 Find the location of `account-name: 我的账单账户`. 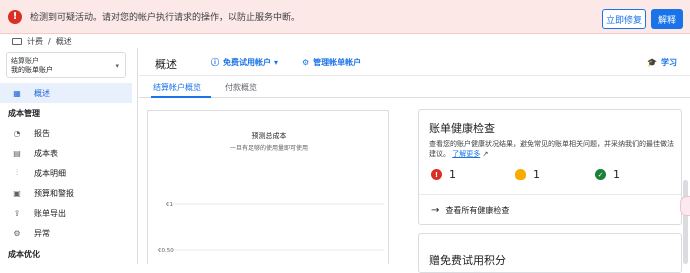

account-name: 我的账单账户 is located at coordinates (32, 70).